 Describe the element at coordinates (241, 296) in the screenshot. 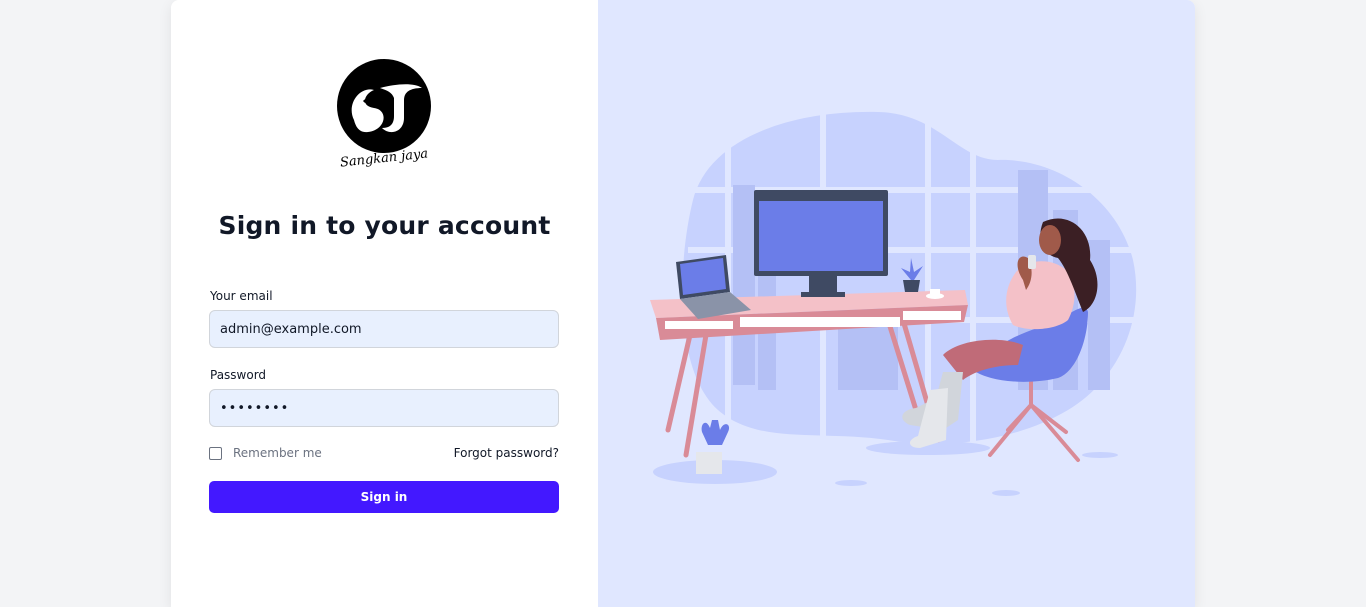

I see `email-label: Your email` at that location.